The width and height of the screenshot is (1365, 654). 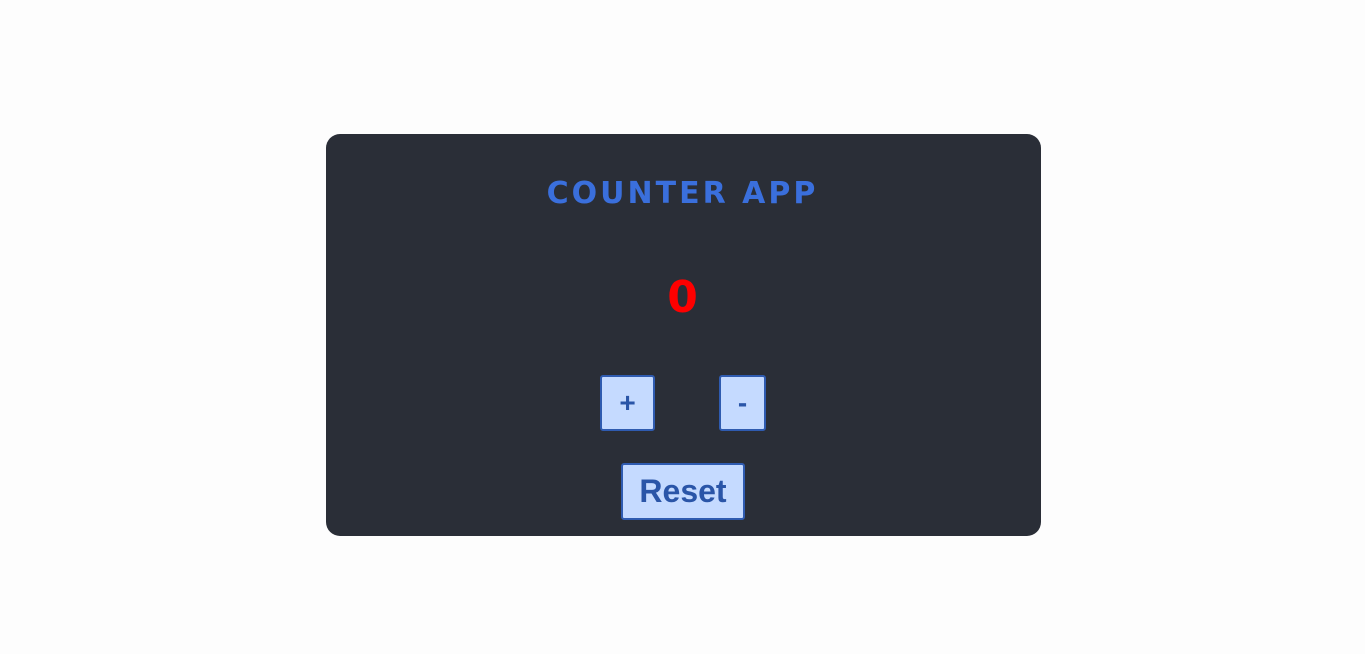 I want to click on decrement-button: -, so click(x=742, y=403).